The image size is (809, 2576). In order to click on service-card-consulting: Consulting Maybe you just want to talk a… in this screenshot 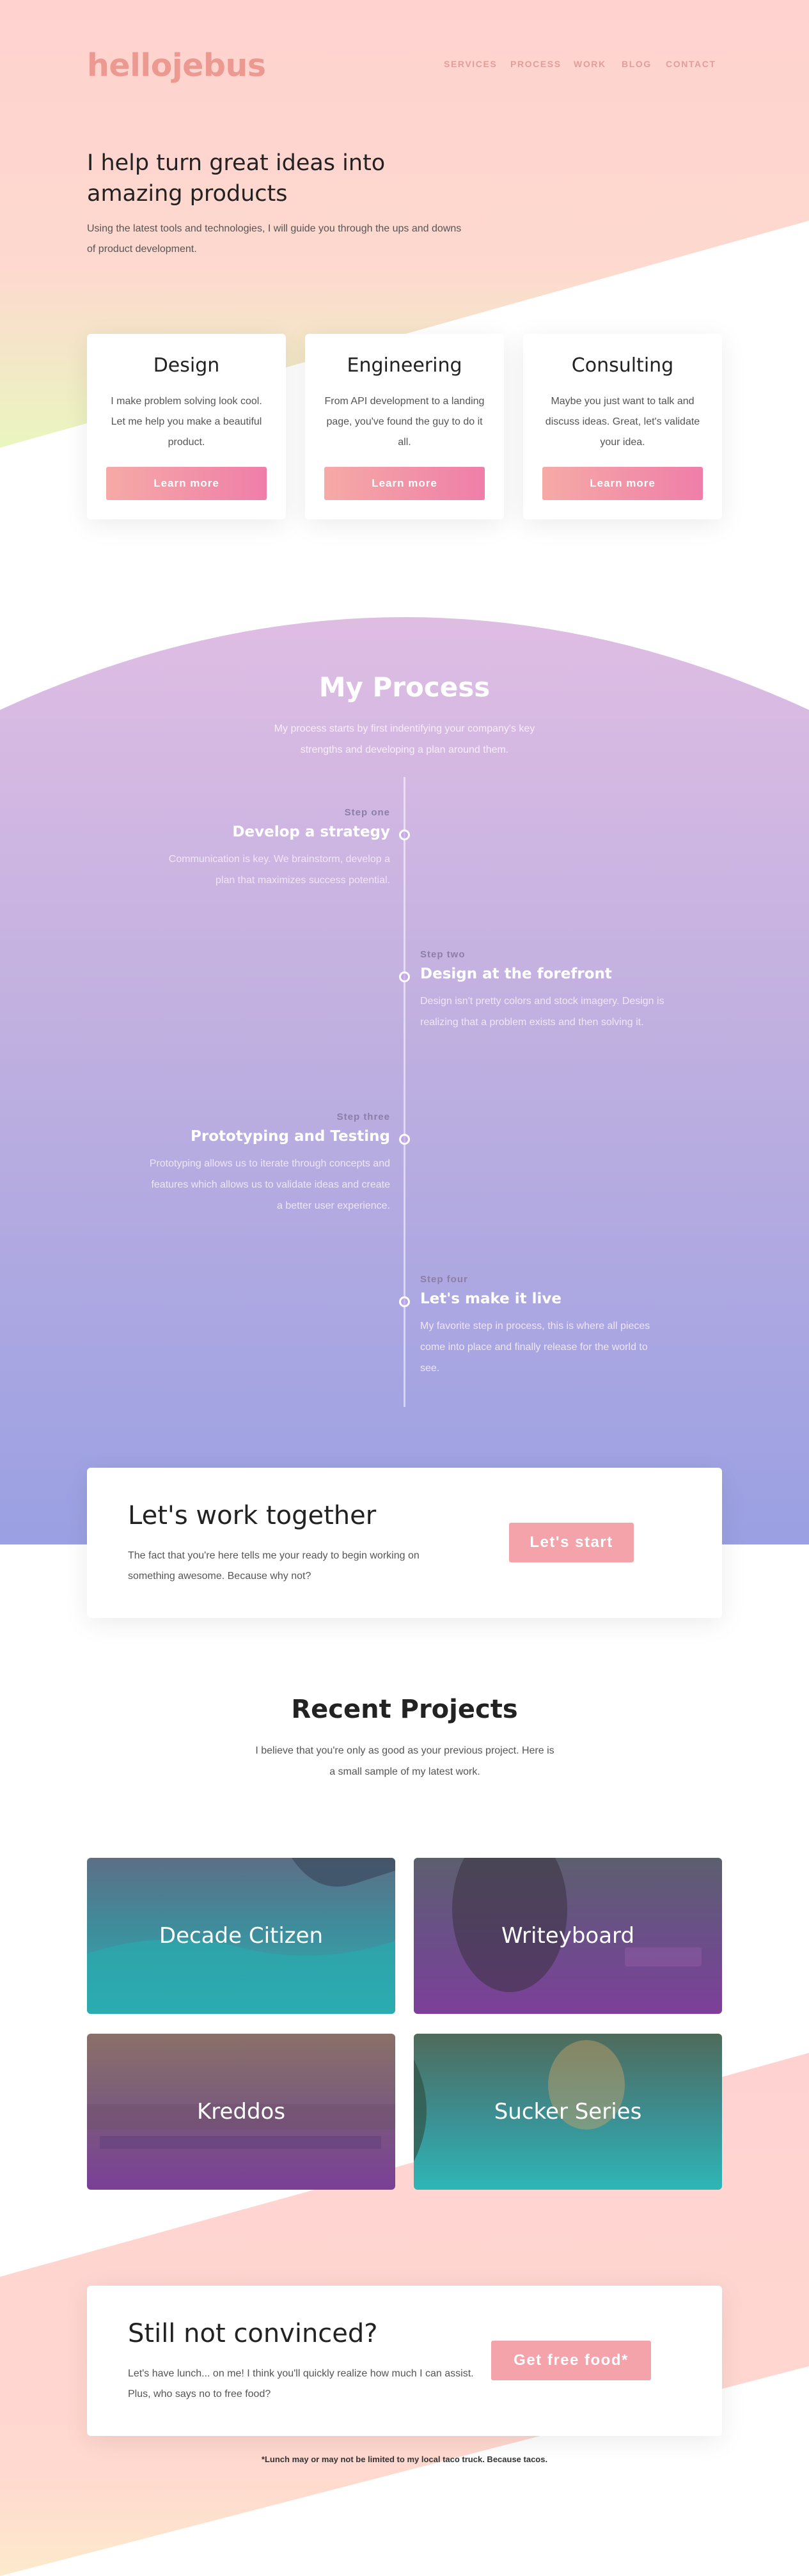, I will do `click(622, 426)`.